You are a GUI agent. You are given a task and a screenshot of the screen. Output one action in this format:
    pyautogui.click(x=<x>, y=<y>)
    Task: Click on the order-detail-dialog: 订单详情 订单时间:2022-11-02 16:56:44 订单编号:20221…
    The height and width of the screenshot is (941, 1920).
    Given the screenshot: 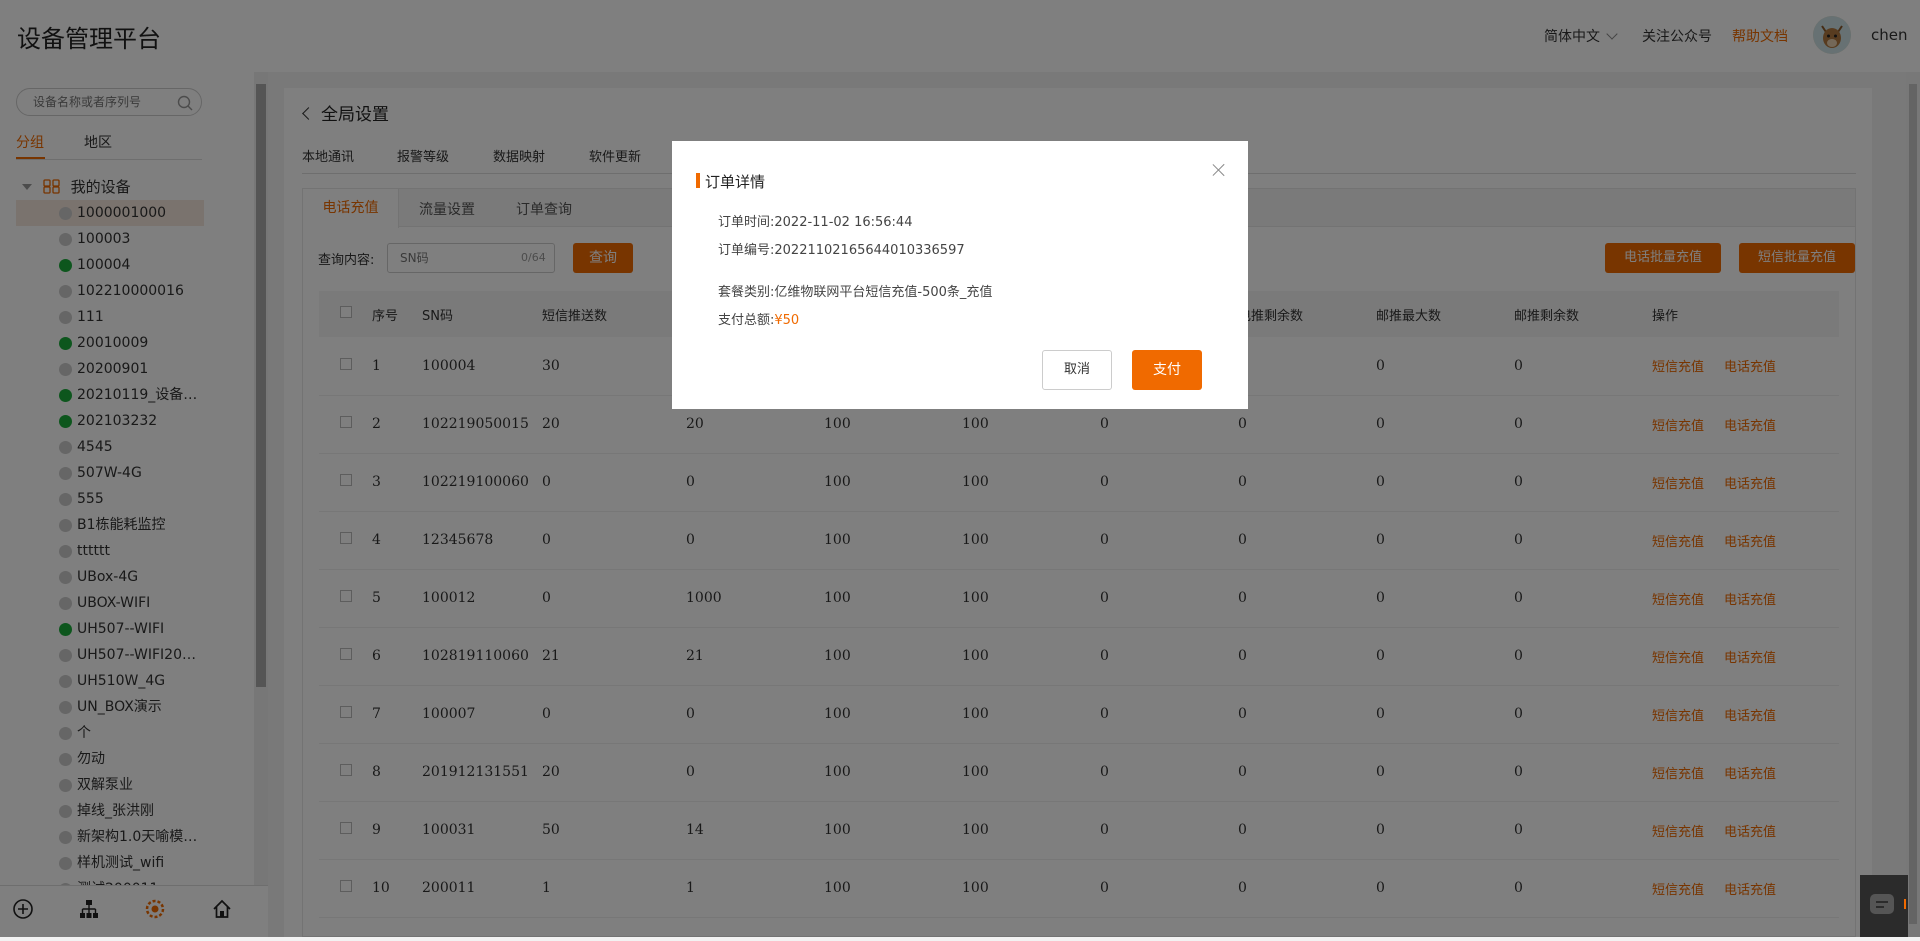 What is the action you would take?
    pyautogui.click(x=960, y=275)
    